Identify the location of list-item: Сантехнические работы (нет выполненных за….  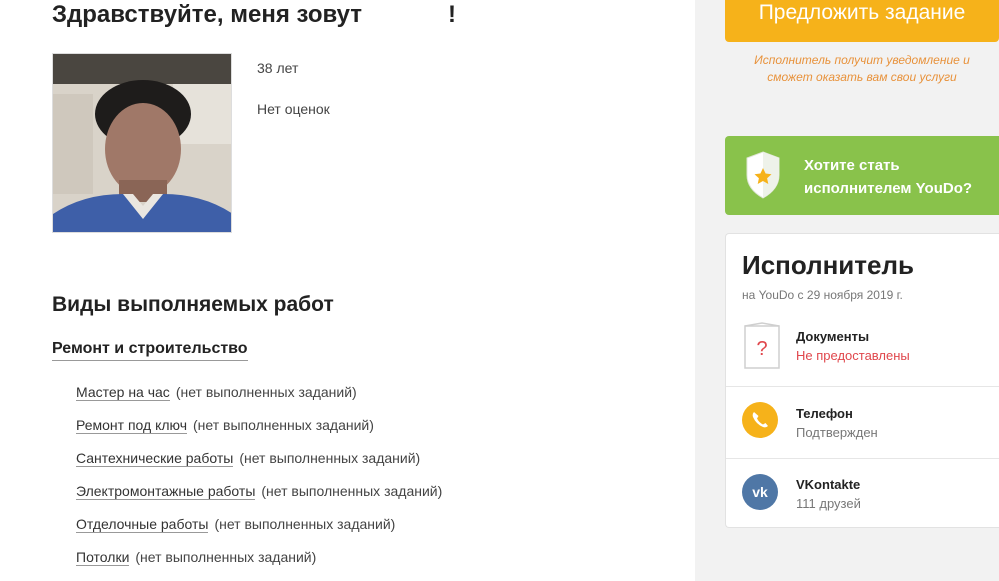
(259, 464).